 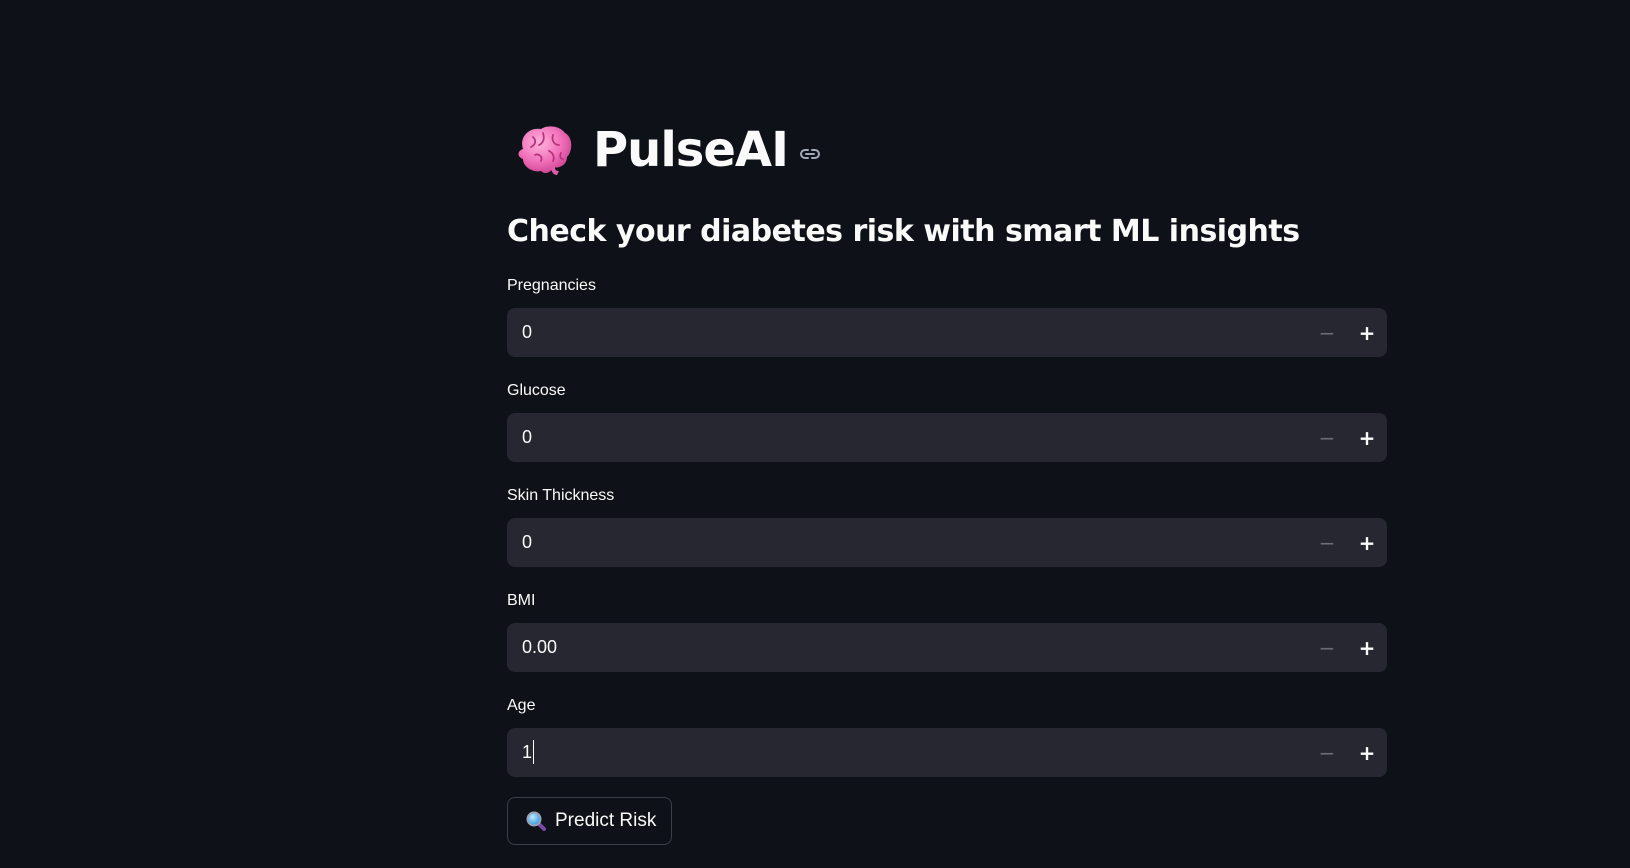 I want to click on predict-risk-label: Predict Risk, so click(x=606, y=820).